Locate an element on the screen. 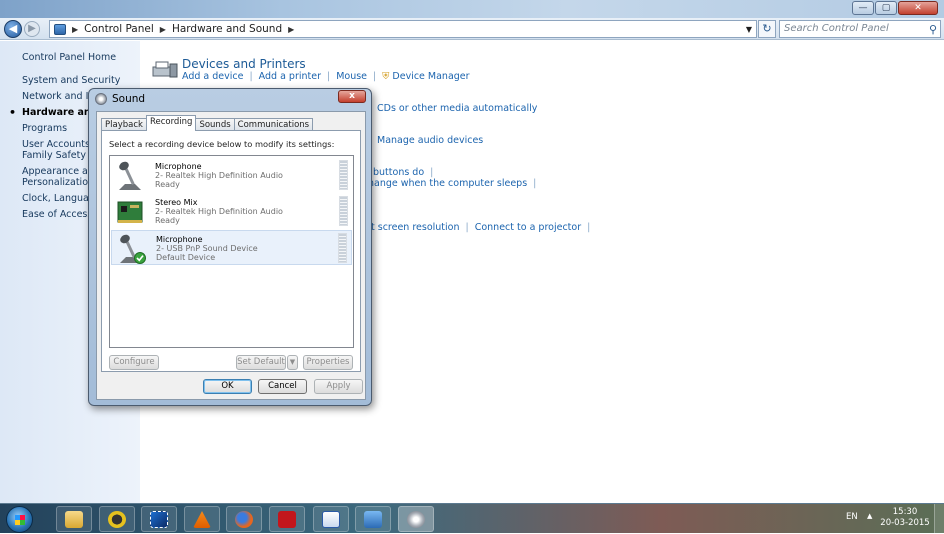  breadcrumb-hardware-and-sound: Hardware and Sound is located at coordinates (227, 29).